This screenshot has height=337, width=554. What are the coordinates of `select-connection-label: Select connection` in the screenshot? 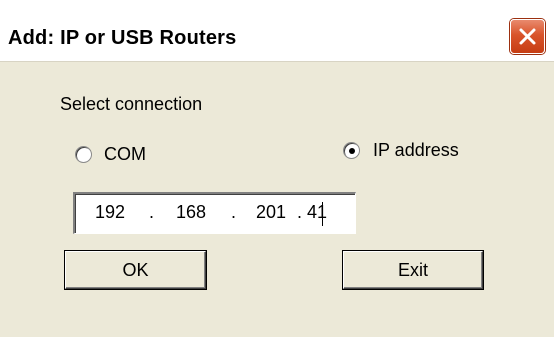 It's located at (131, 104).